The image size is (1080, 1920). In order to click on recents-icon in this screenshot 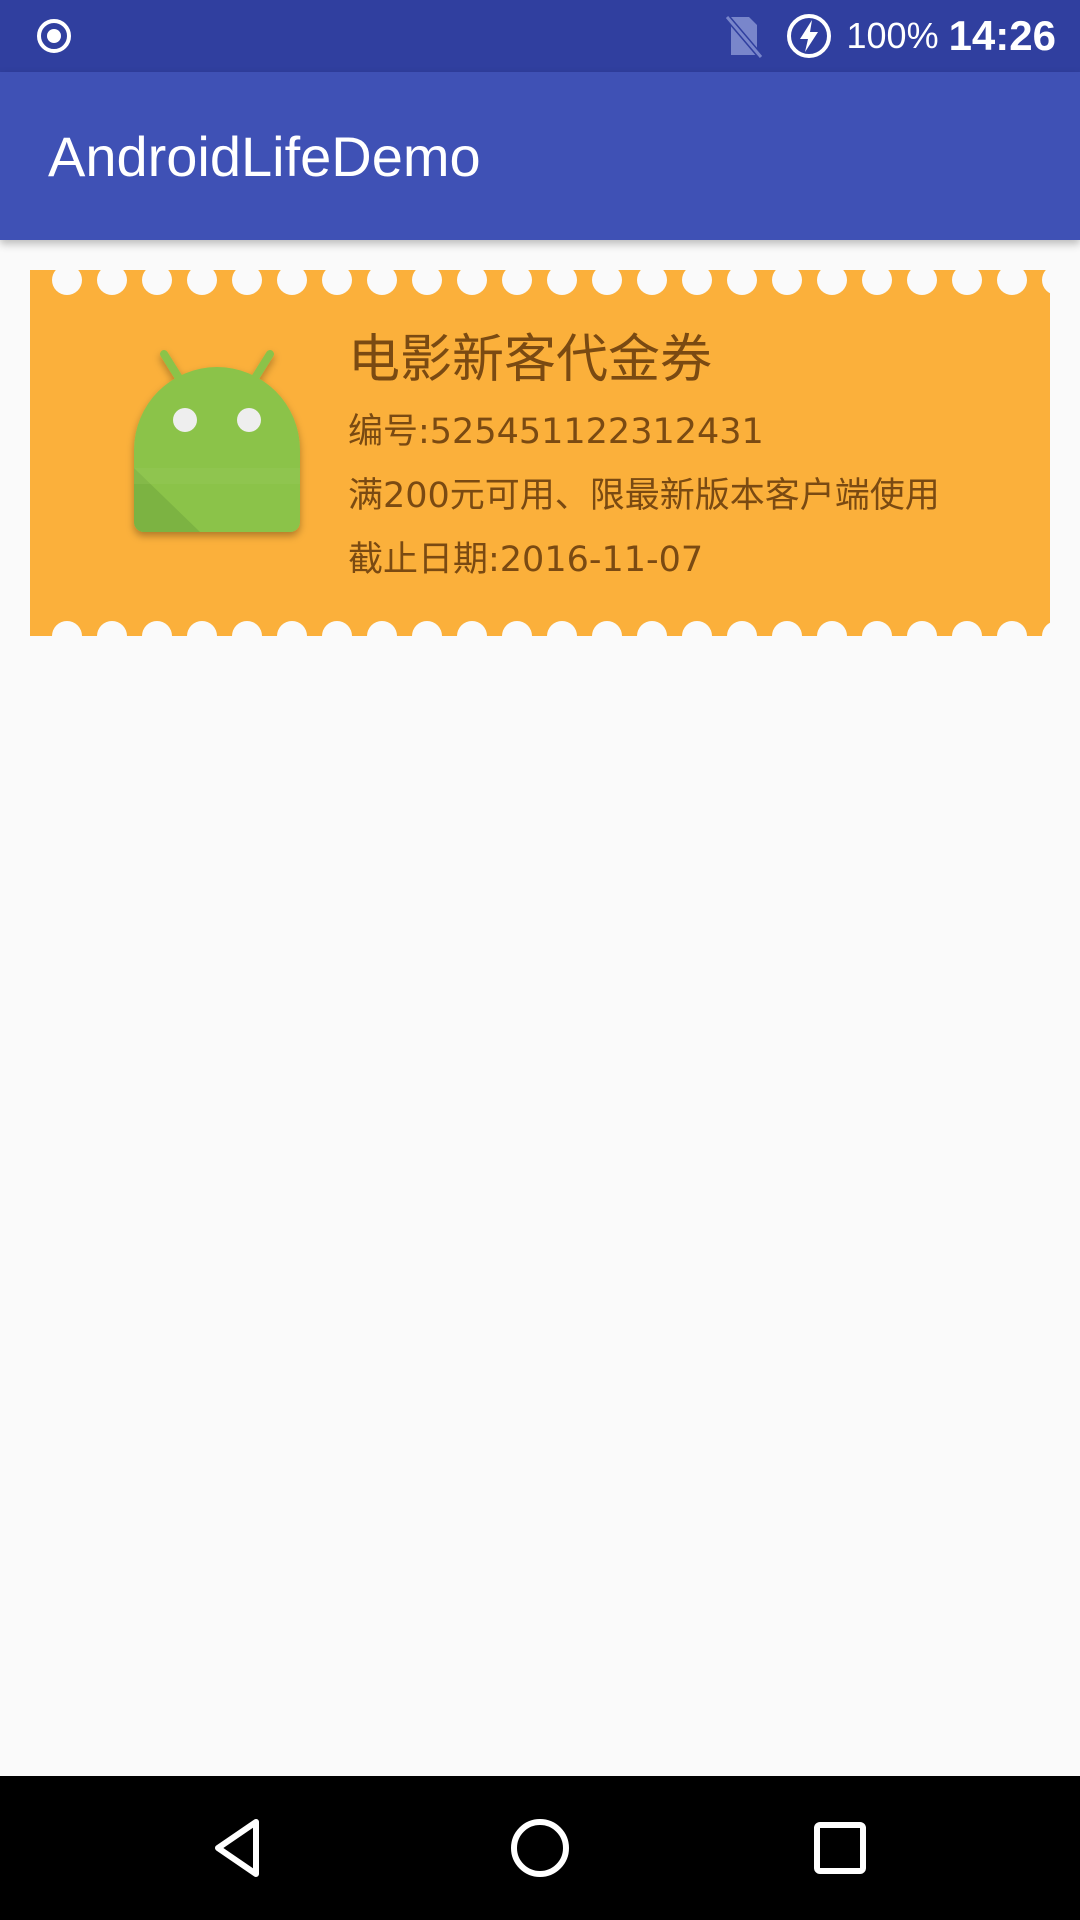, I will do `click(840, 1848)`.